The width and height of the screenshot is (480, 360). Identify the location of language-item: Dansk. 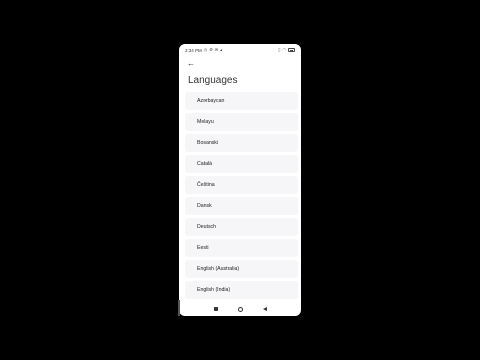
(241, 206).